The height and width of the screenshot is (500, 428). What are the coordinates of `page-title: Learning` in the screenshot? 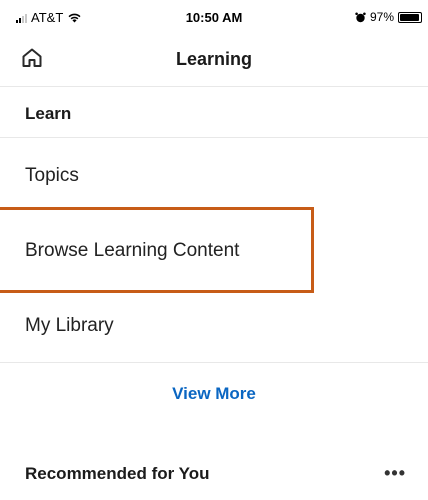 It's located at (213, 59).